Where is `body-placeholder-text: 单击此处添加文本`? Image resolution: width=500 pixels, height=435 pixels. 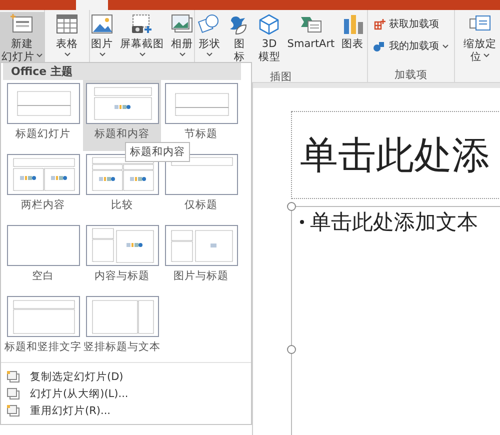 body-placeholder-text: 单击此处添加文本 is located at coordinates (394, 222).